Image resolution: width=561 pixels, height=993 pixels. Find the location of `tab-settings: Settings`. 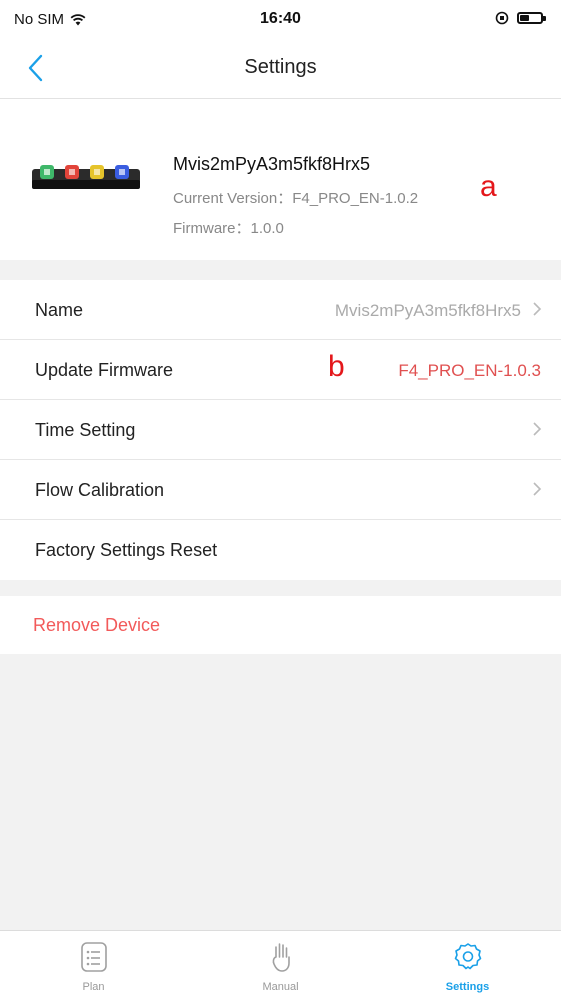

tab-settings: Settings is located at coordinates (467, 962).